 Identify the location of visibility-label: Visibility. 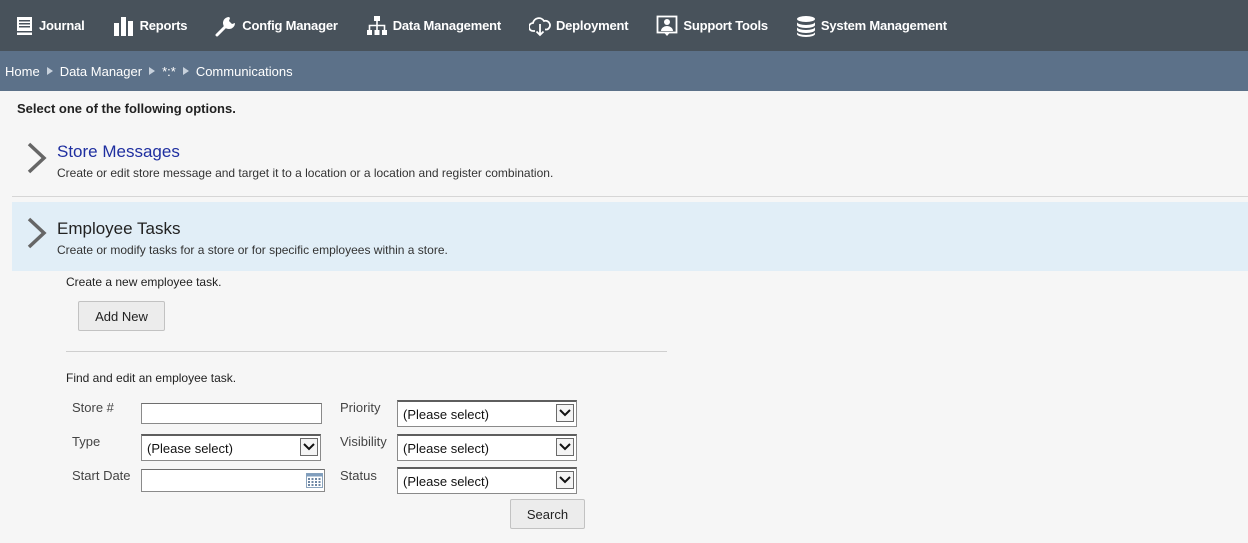
(363, 441).